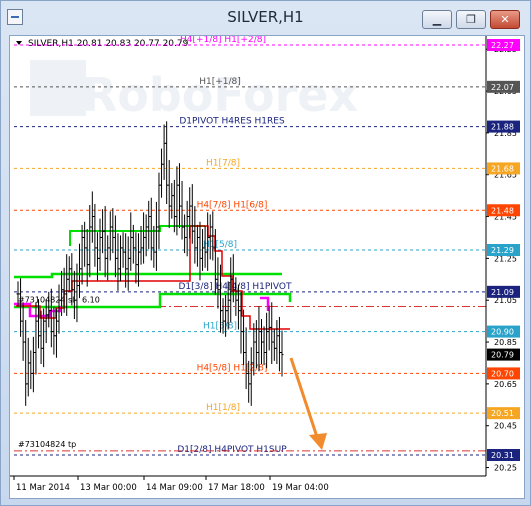 Image resolution: width=531 pixels, height=506 pixels. What do you see at coordinates (505, 384) in the screenshot?
I see `price-tick-label: 20.65` at bounding box center [505, 384].